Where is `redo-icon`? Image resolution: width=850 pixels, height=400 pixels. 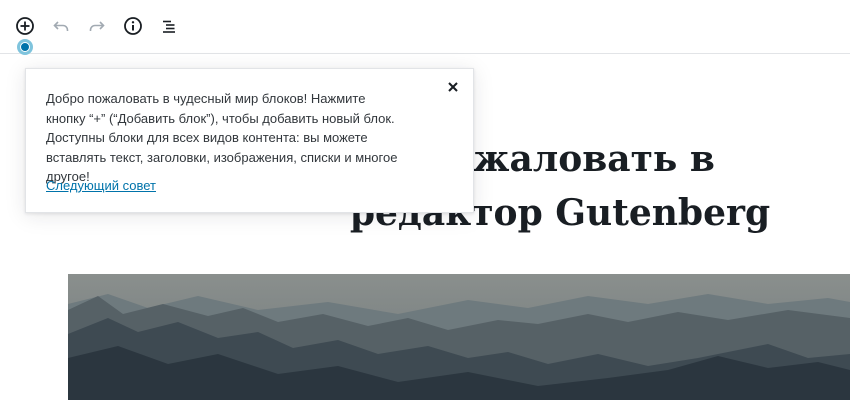
redo-icon is located at coordinates (97, 26).